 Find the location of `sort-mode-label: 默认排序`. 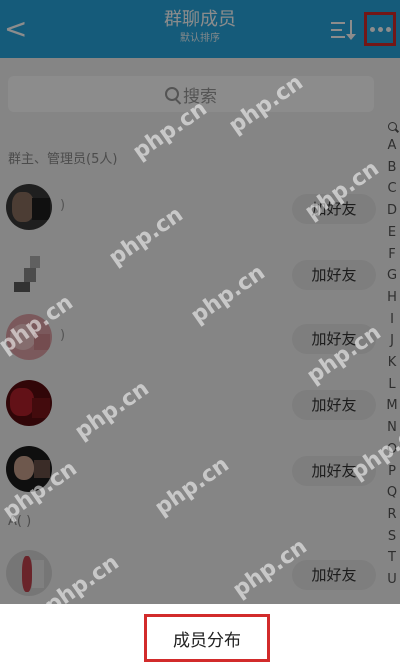

sort-mode-label: 默认排序 is located at coordinates (200, 38).